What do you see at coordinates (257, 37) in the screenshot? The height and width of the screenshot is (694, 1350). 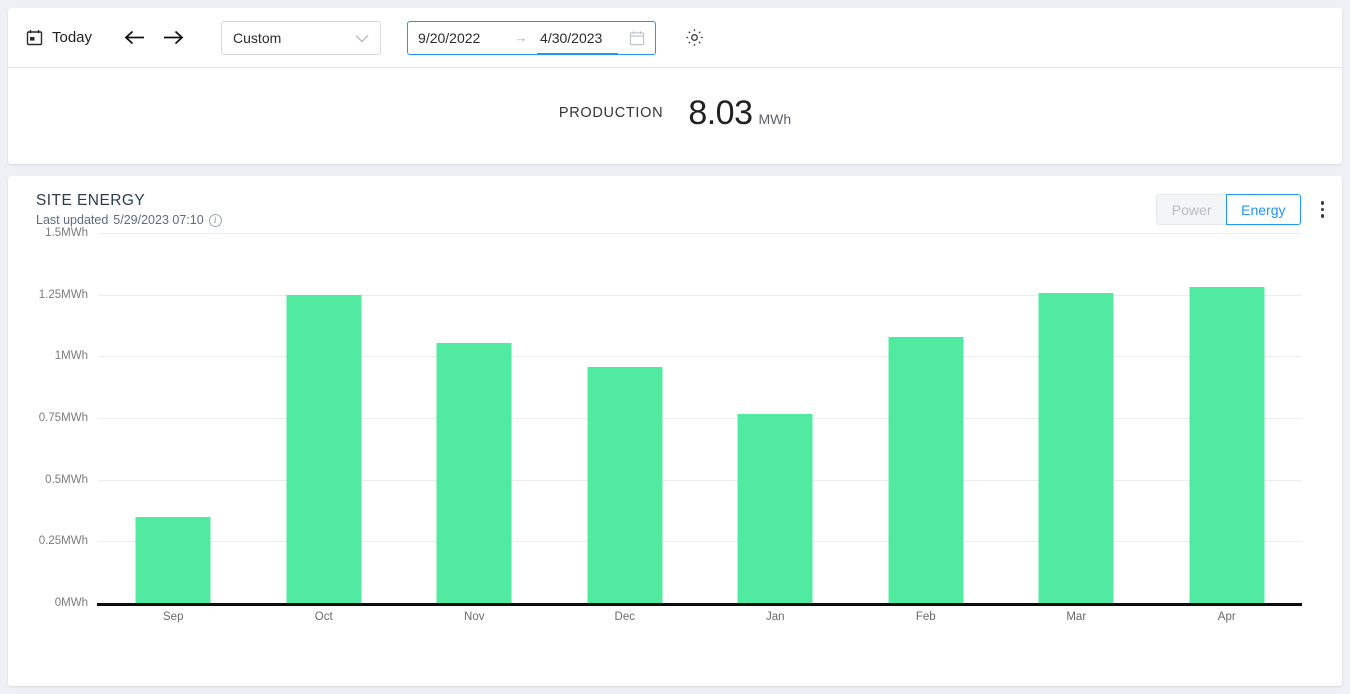 I see `range-preset-value: Custom` at bounding box center [257, 37].